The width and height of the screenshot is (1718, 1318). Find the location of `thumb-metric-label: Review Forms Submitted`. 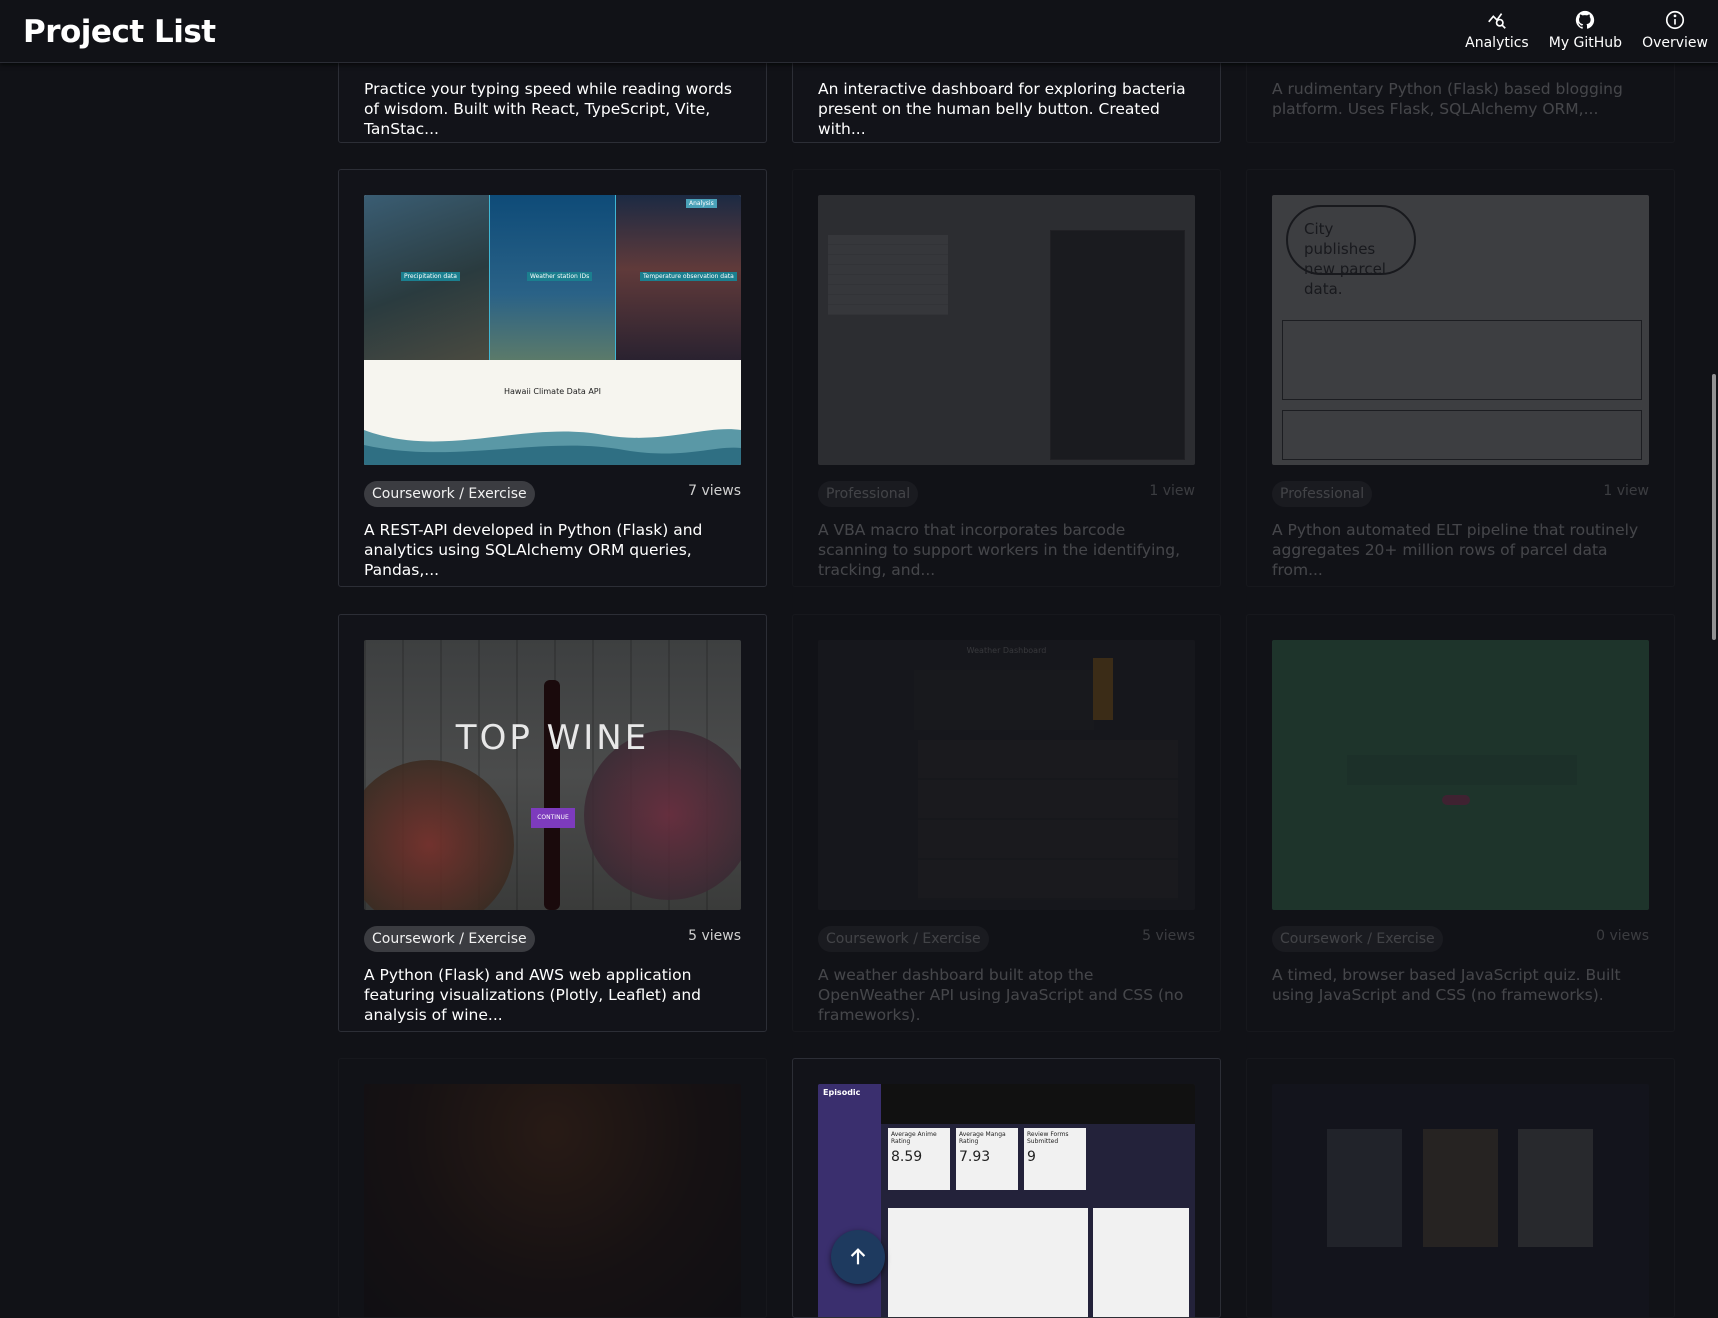

thumb-metric-label: Review Forms Submitted is located at coordinates (1048, 1138).